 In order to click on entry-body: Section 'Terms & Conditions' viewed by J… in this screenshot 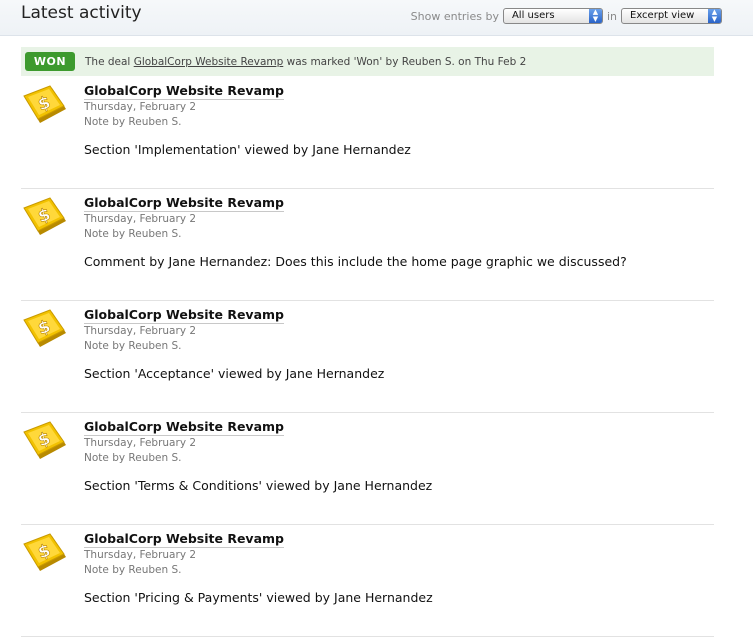, I will do `click(258, 485)`.